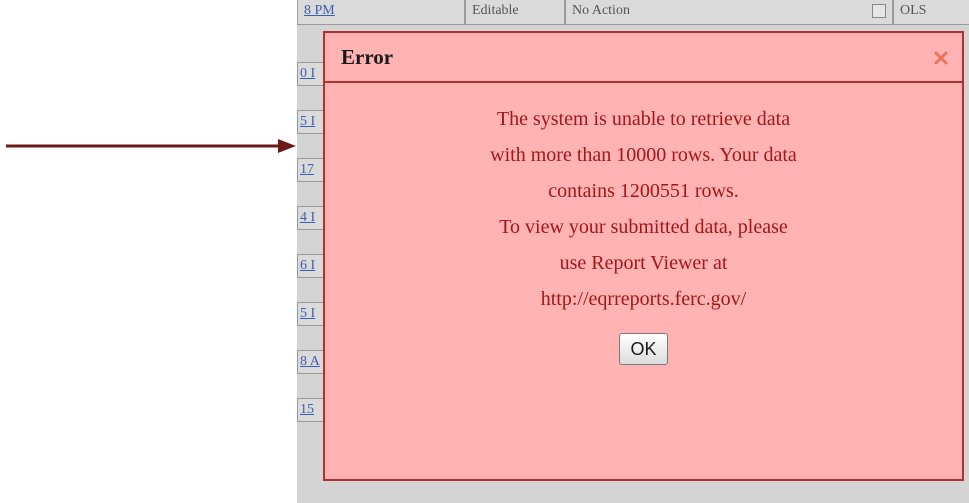 This screenshot has width=969, height=503. What do you see at coordinates (729, 12) in the screenshot?
I see `bg-action-select: No Action` at bounding box center [729, 12].